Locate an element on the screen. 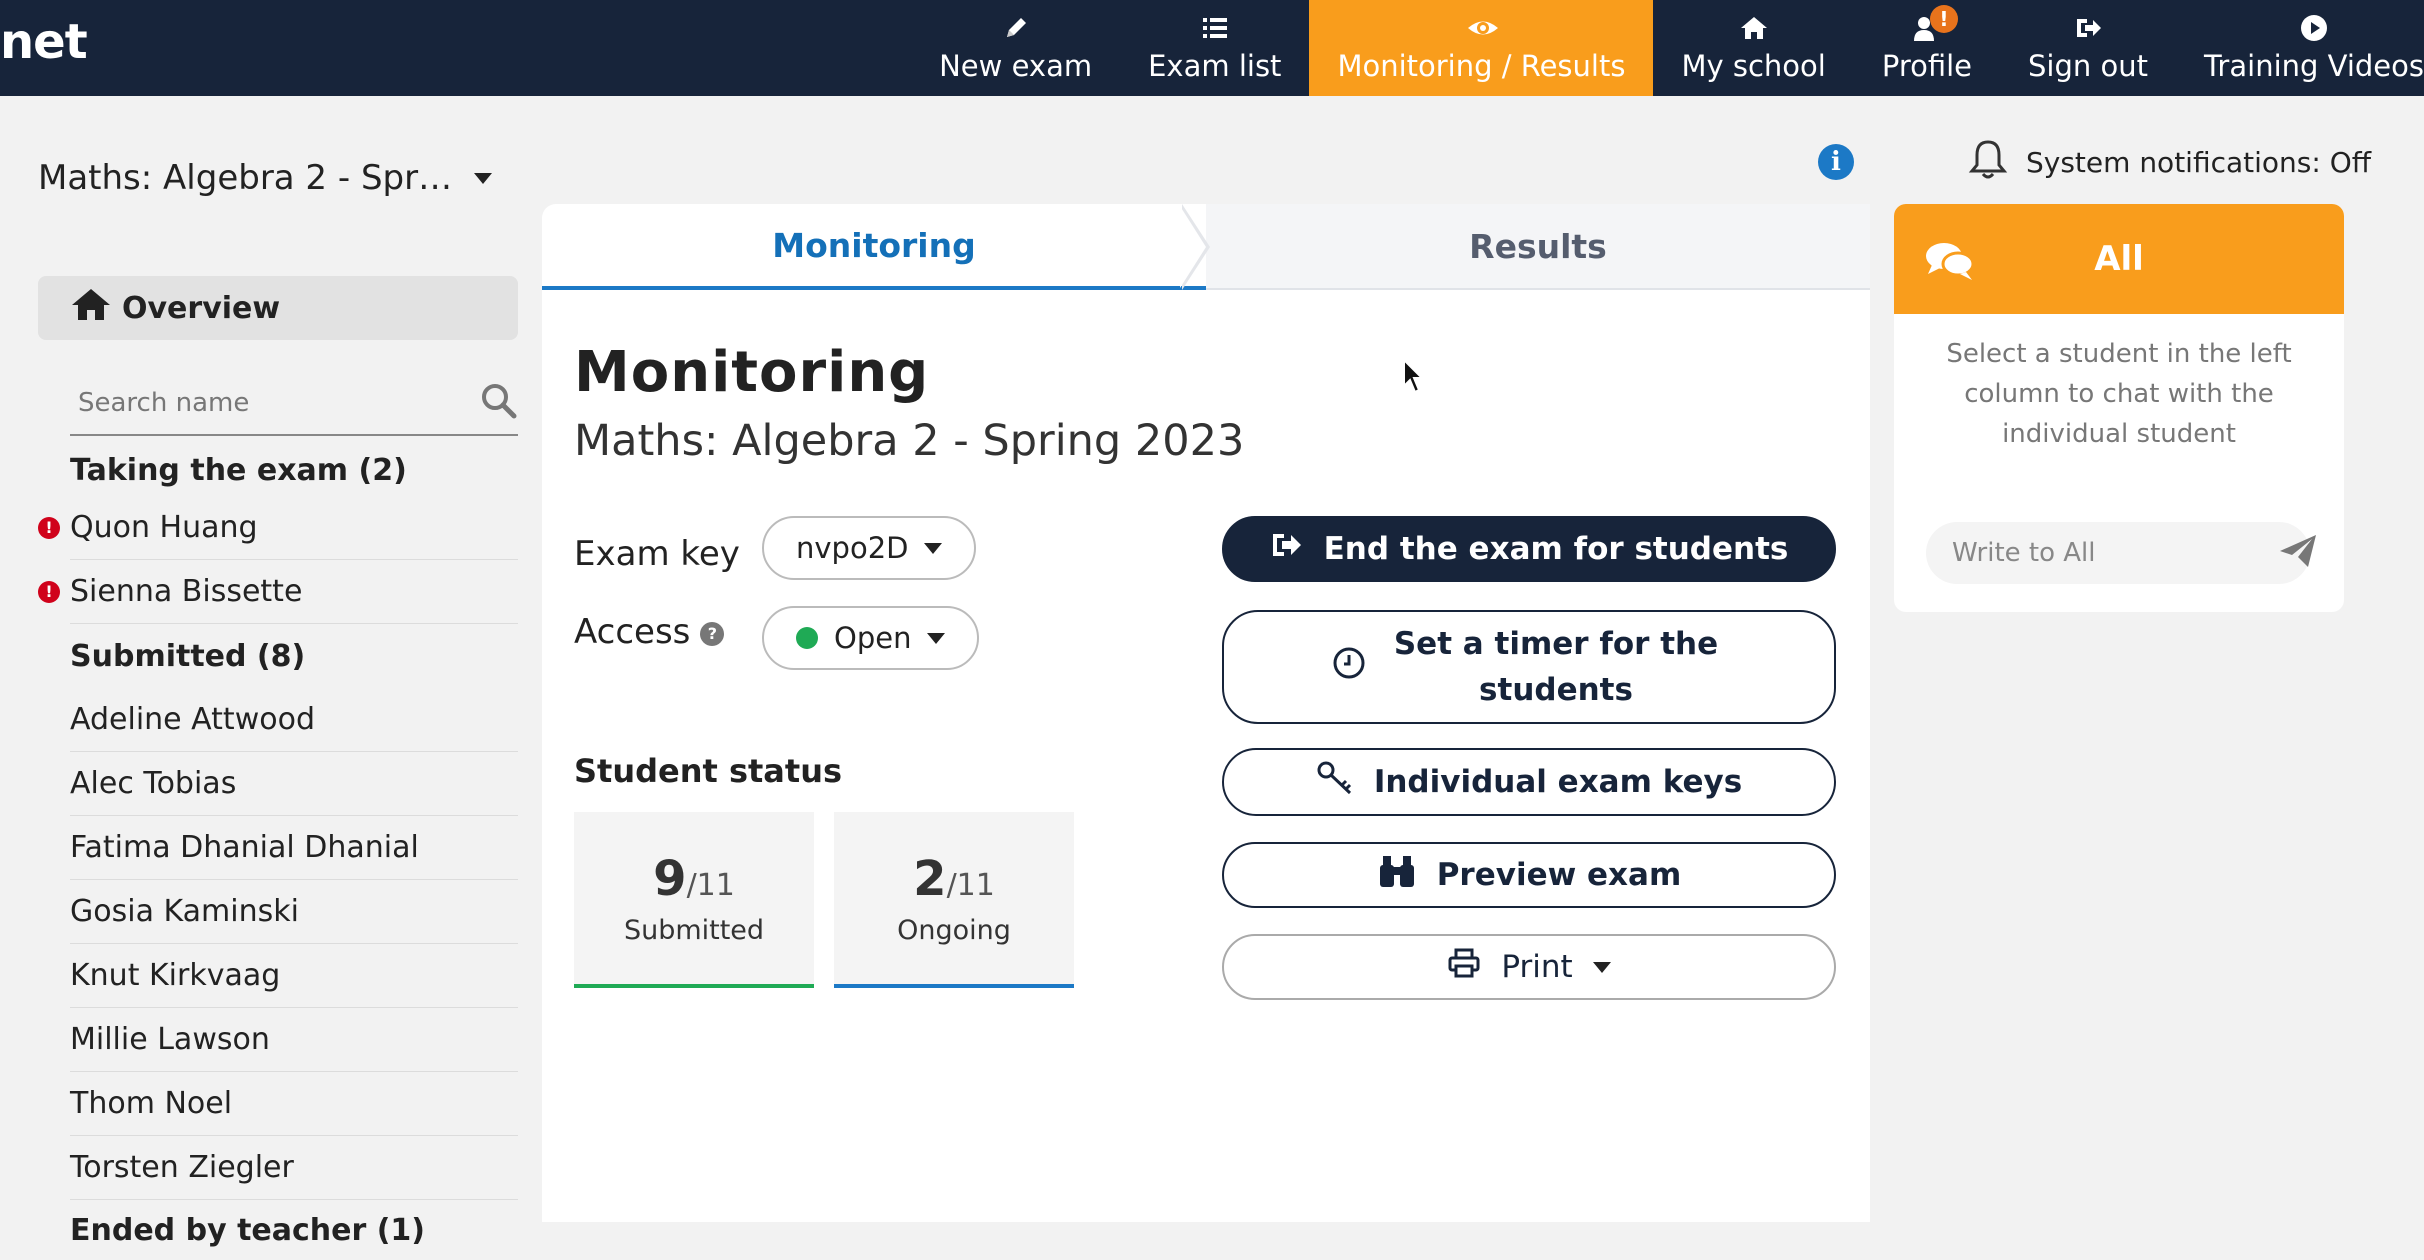 The width and height of the screenshot is (2424, 1260). page-title: Monitoring is located at coordinates (752, 372).